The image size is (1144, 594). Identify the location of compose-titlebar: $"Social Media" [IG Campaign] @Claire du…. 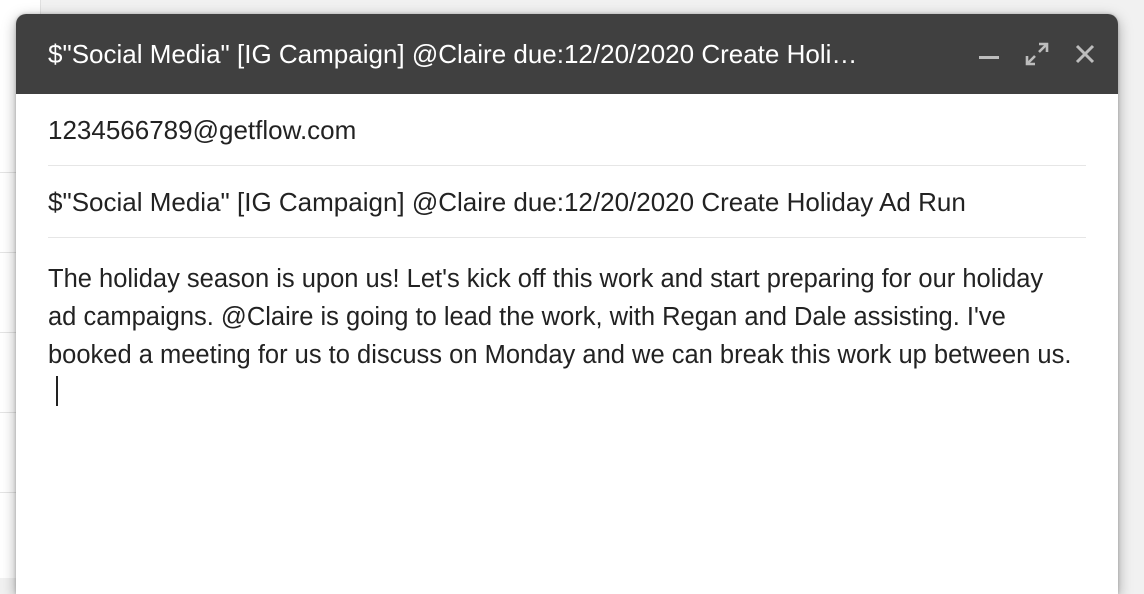
(567, 54).